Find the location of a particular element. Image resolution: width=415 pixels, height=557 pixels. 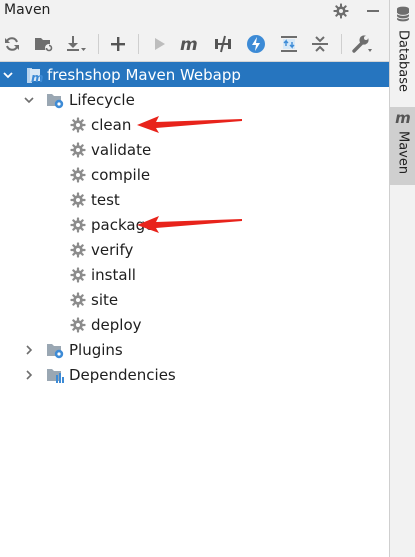

red-arrow-clean is located at coordinates (189, 124).